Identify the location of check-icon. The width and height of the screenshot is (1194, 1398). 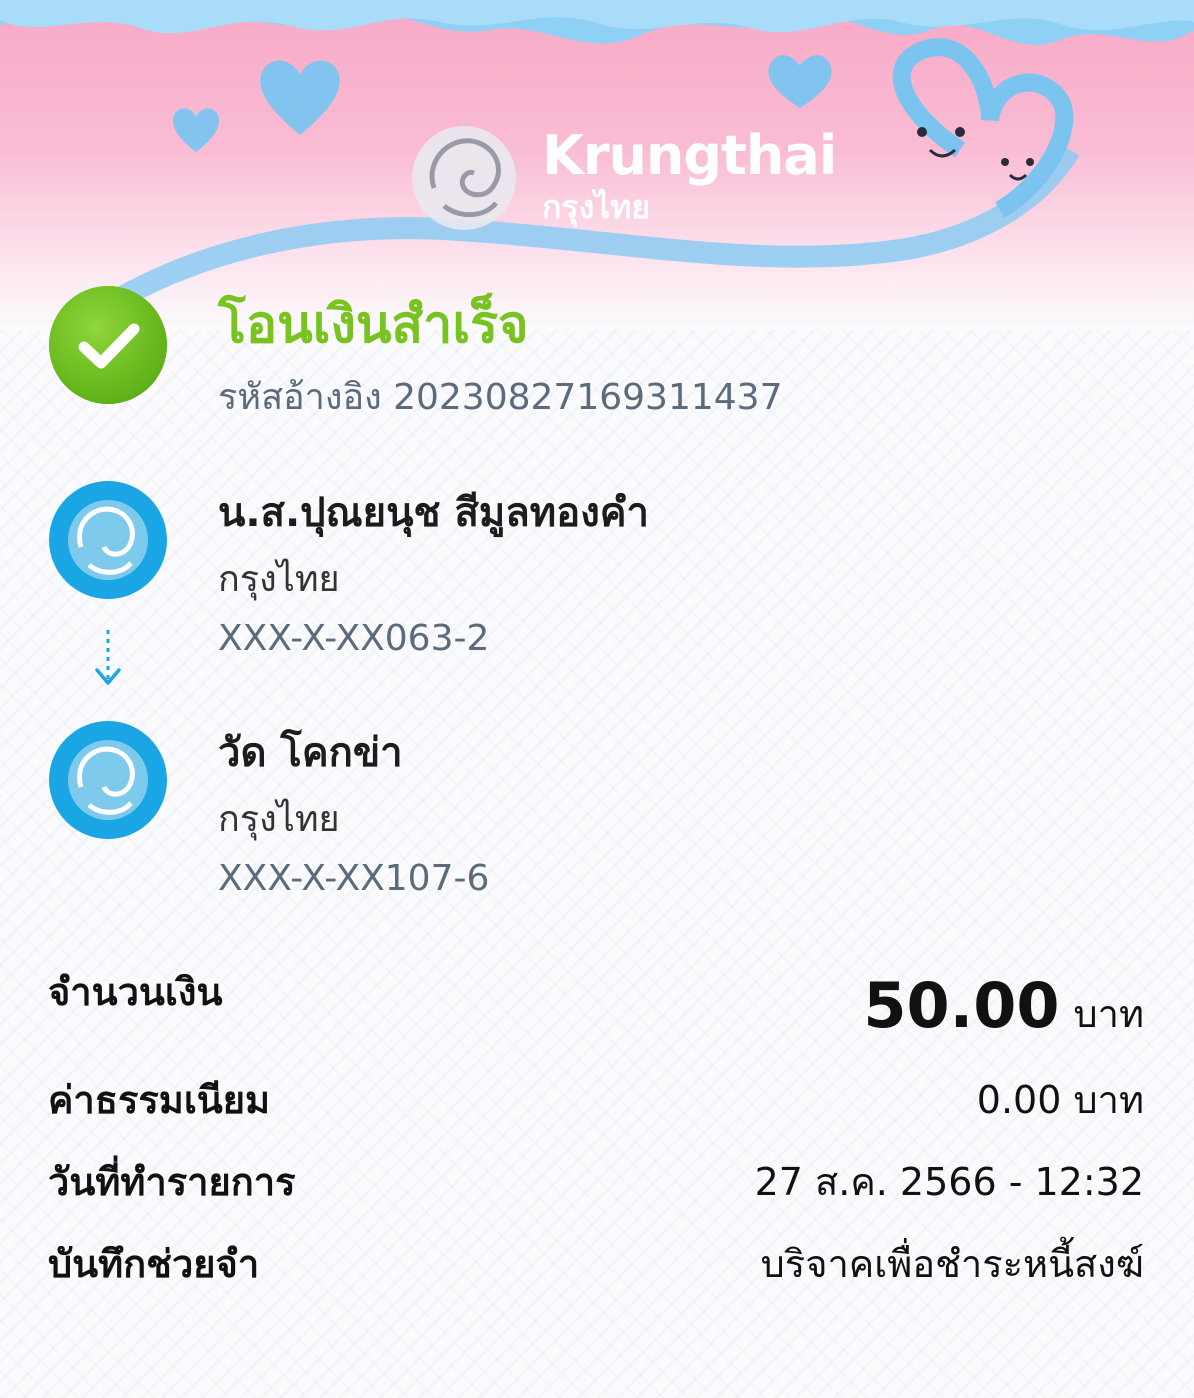
(108, 345).